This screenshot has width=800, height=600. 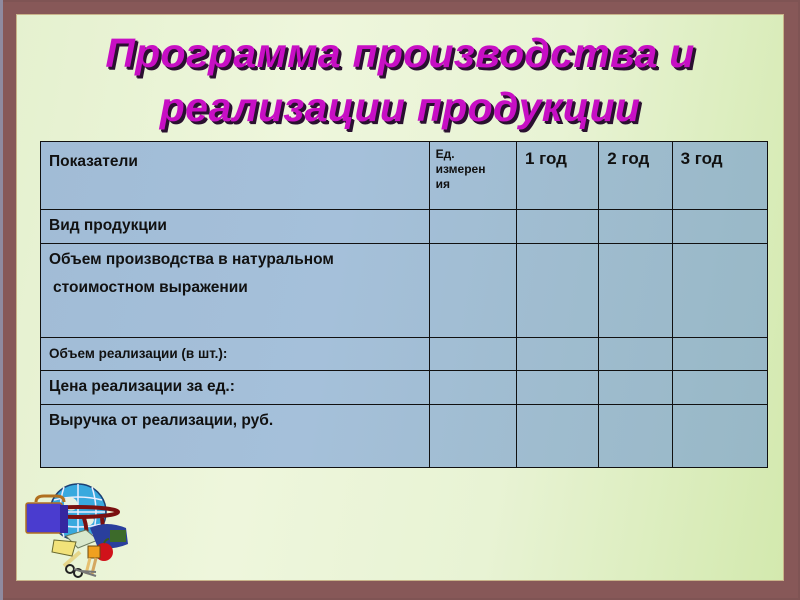 What do you see at coordinates (235, 175) in the screenshot?
I see `header-indicator: Показатели` at bounding box center [235, 175].